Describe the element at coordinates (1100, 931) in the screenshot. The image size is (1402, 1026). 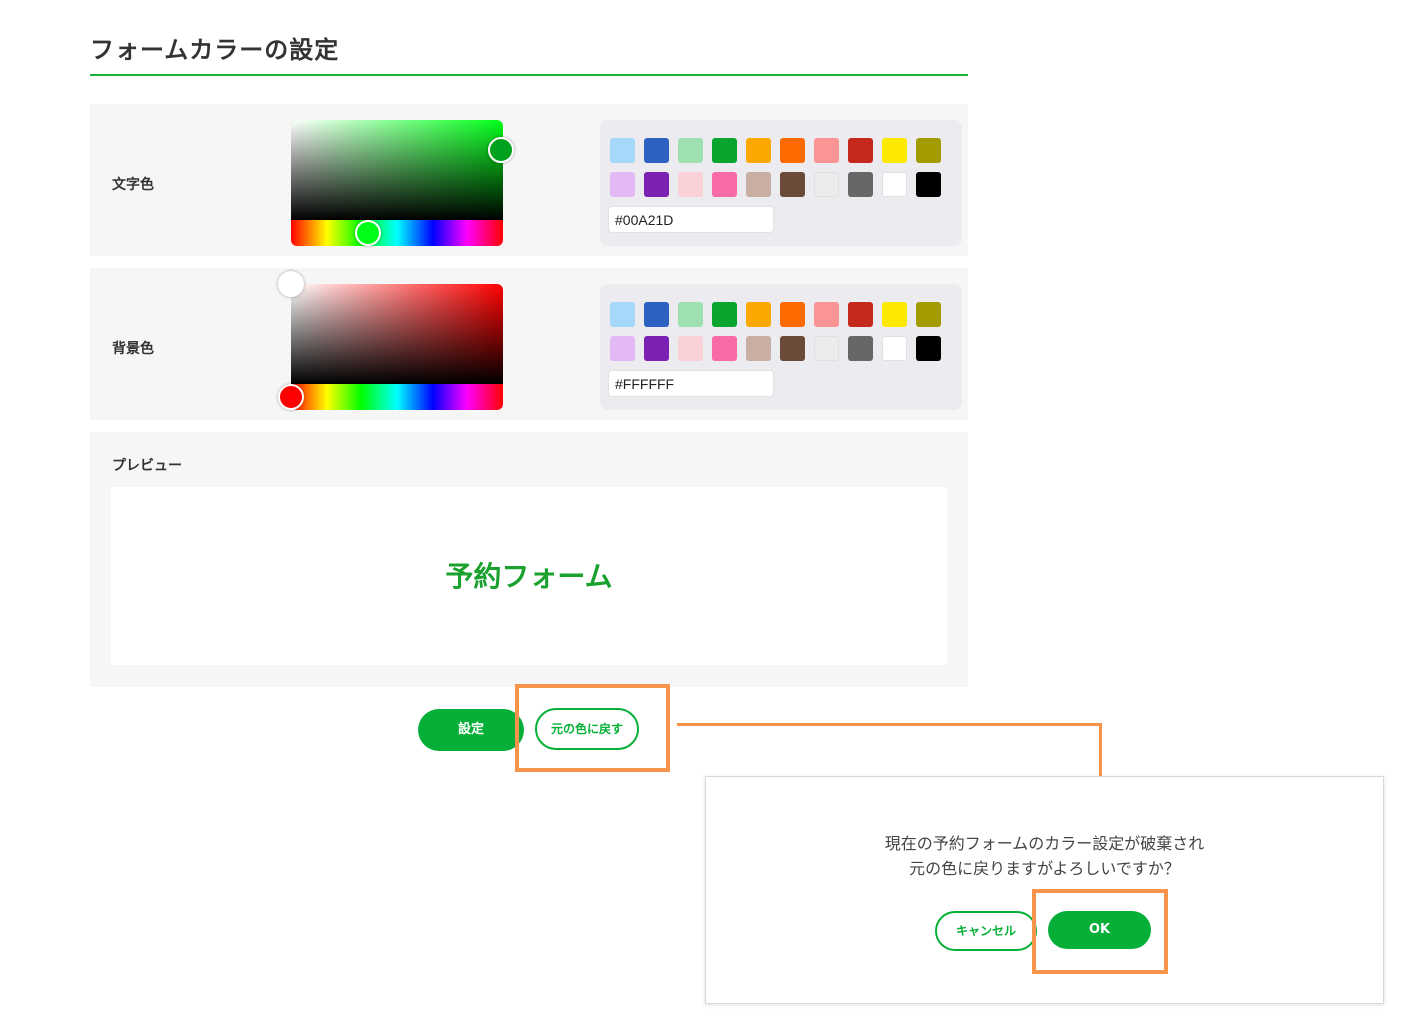
I see `ok-button-highlight` at that location.